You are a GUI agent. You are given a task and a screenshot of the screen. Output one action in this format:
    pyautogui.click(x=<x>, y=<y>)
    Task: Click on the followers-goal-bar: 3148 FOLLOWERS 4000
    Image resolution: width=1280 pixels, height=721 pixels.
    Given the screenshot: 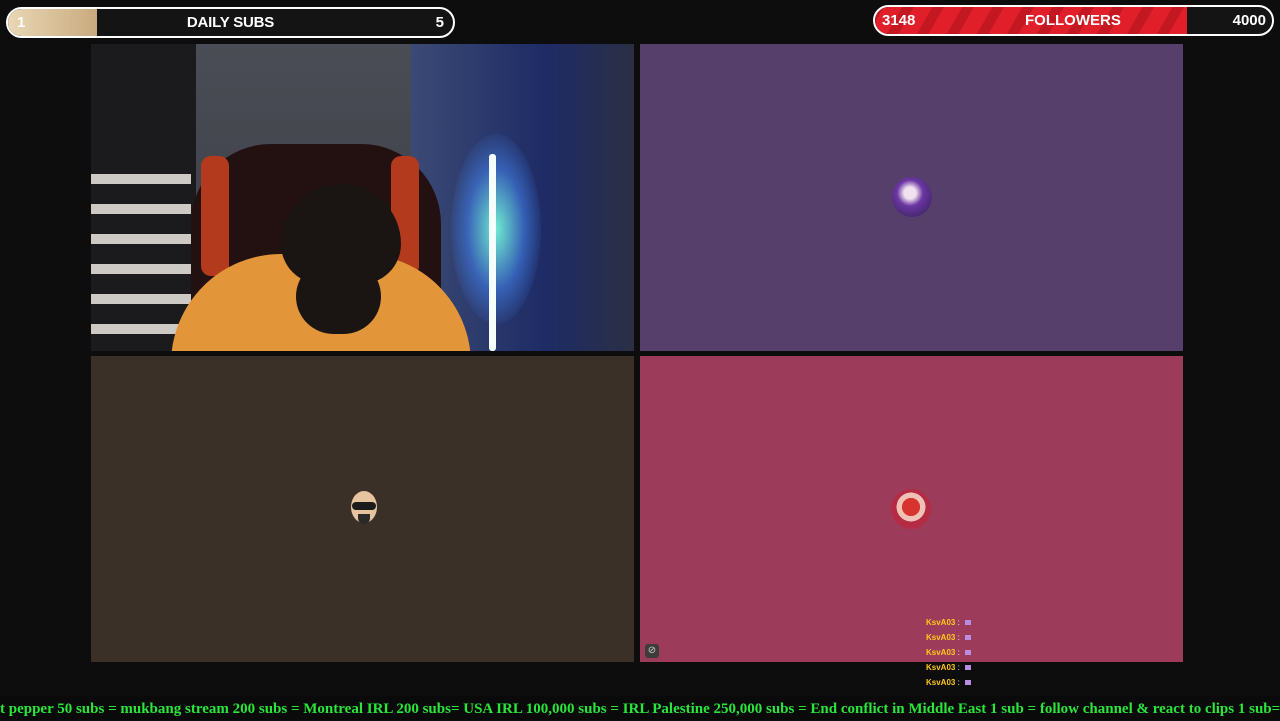 What is the action you would take?
    pyautogui.click(x=1073, y=20)
    